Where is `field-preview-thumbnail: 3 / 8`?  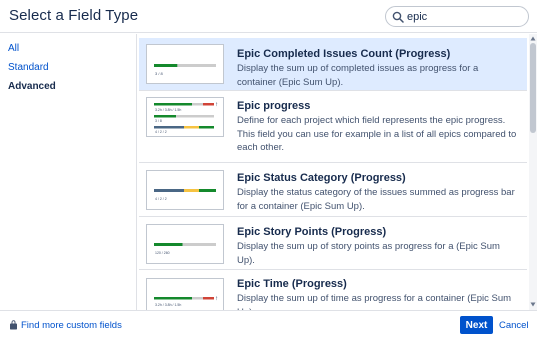 field-preview-thumbnail: 3 / 8 is located at coordinates (185, 64).